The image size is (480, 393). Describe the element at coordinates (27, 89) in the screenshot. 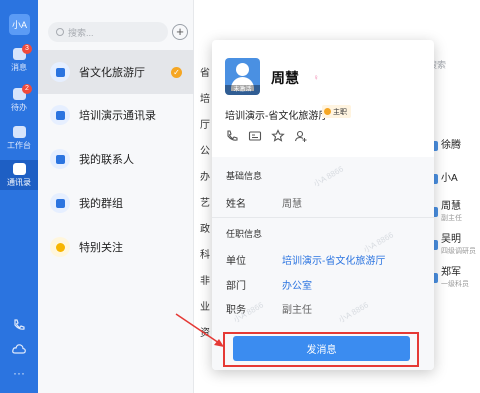

I see `todo-badge: 2` at that location.